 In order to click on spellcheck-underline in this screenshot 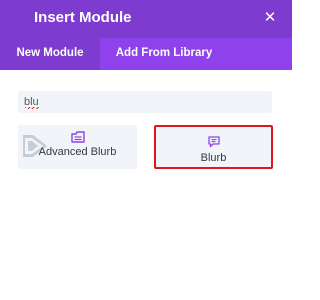, I will do `click(32, 108)`.